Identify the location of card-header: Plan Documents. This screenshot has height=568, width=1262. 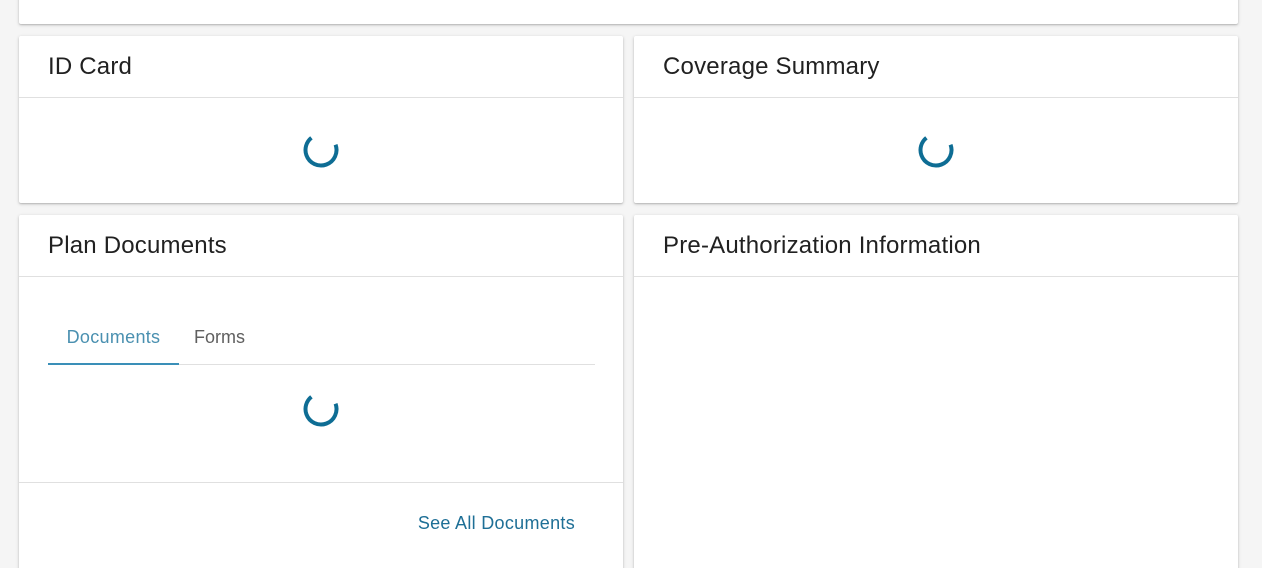
(321, 246).